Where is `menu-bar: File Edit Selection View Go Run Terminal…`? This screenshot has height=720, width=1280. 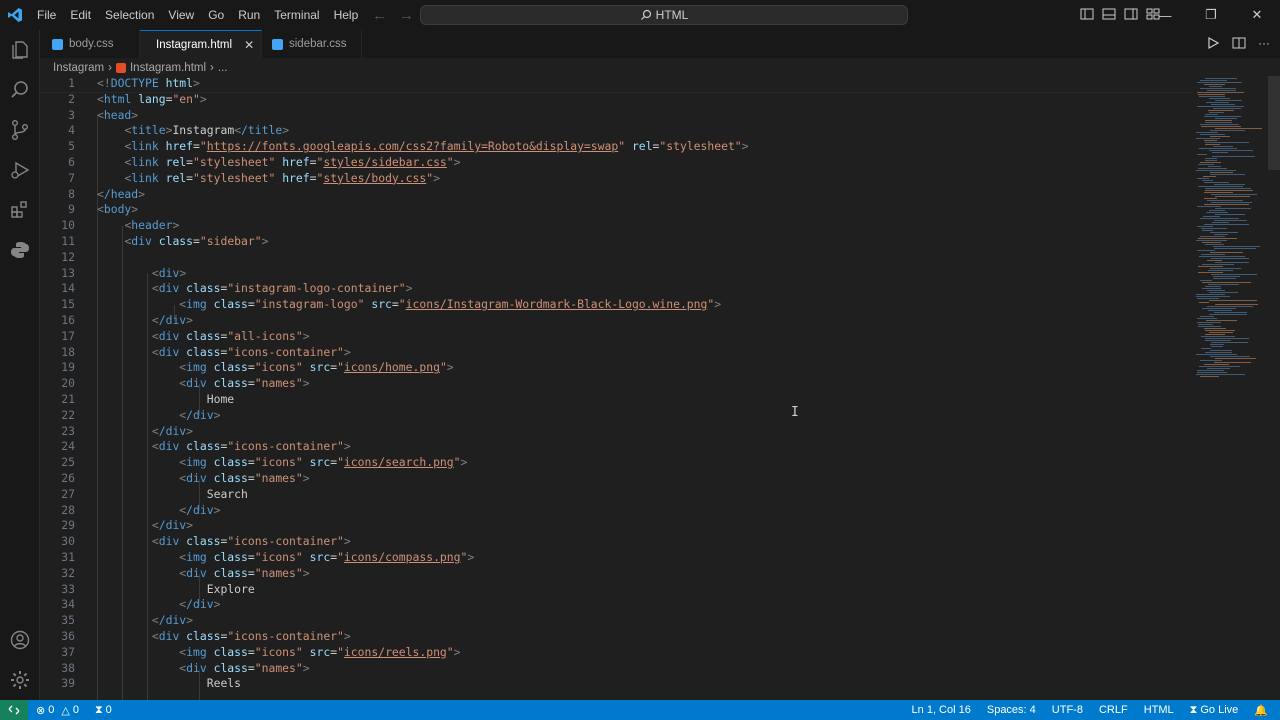 menu-bar: File Edit Selection View Go Run Terminal… is located at coordinates (197, 15).